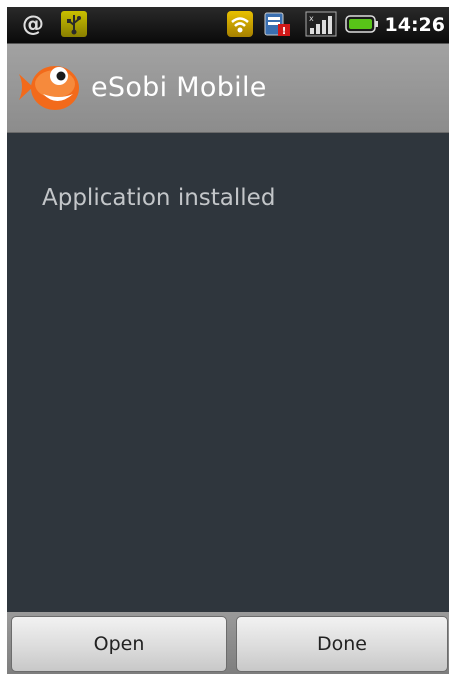  What do you see at coordinates (228, 643) in the screenshot?
I see `button-bar: Open Done` at bounding box center [228, 643].